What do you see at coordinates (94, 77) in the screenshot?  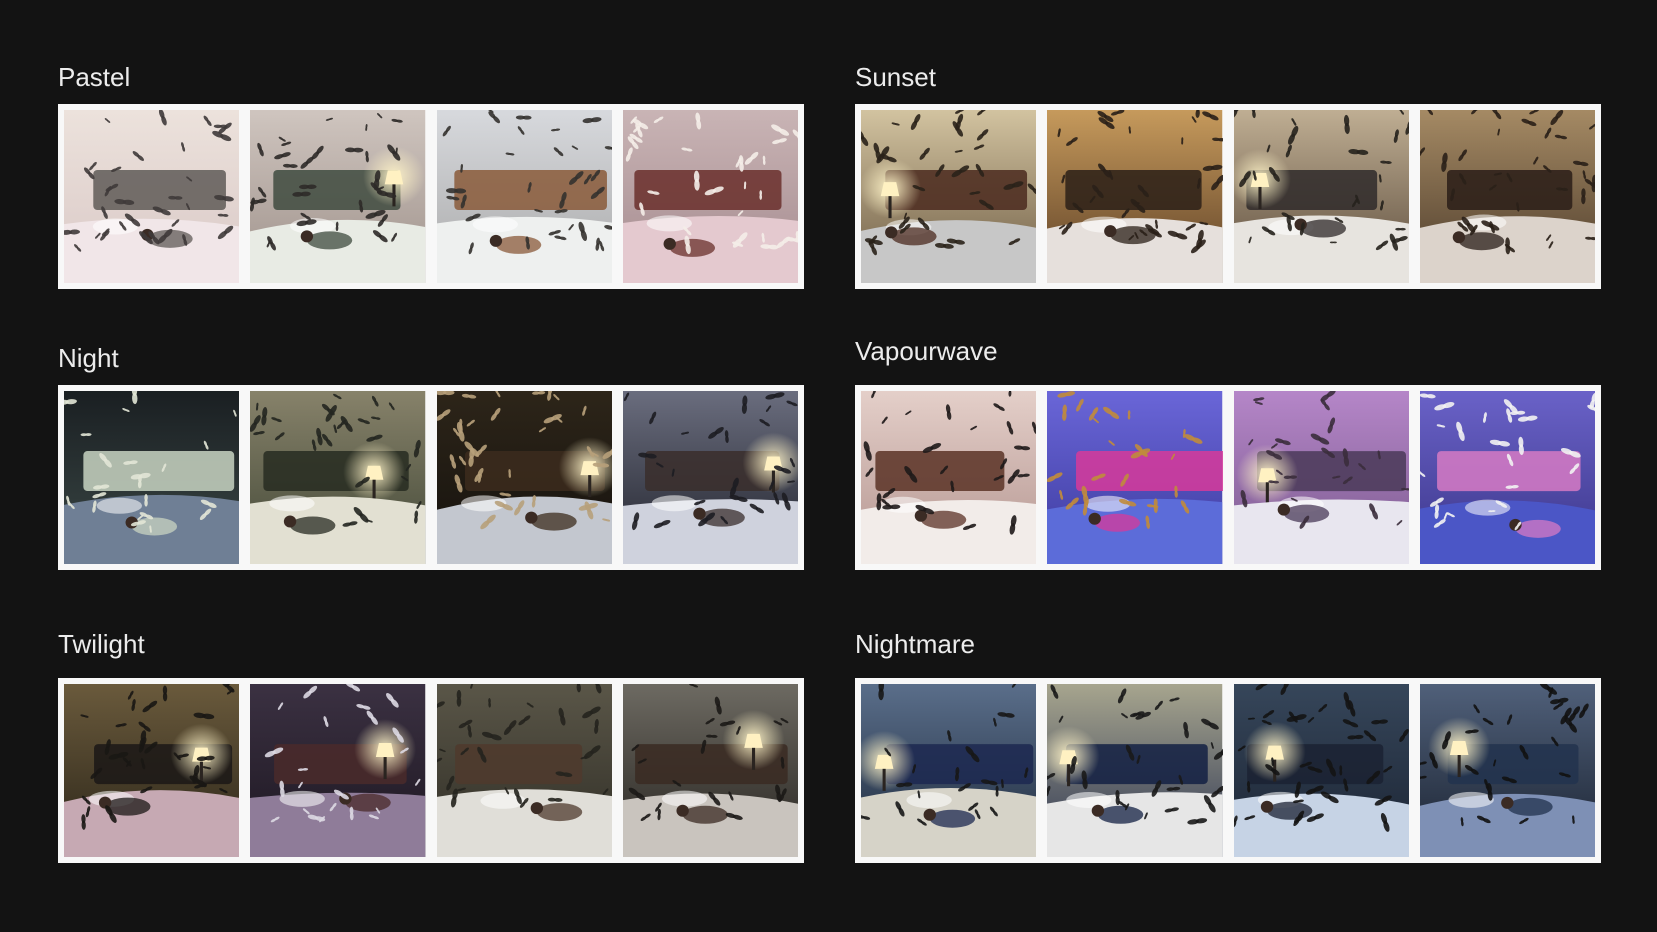 I see `group-title: Pastel` at bounding box center [94, 77].